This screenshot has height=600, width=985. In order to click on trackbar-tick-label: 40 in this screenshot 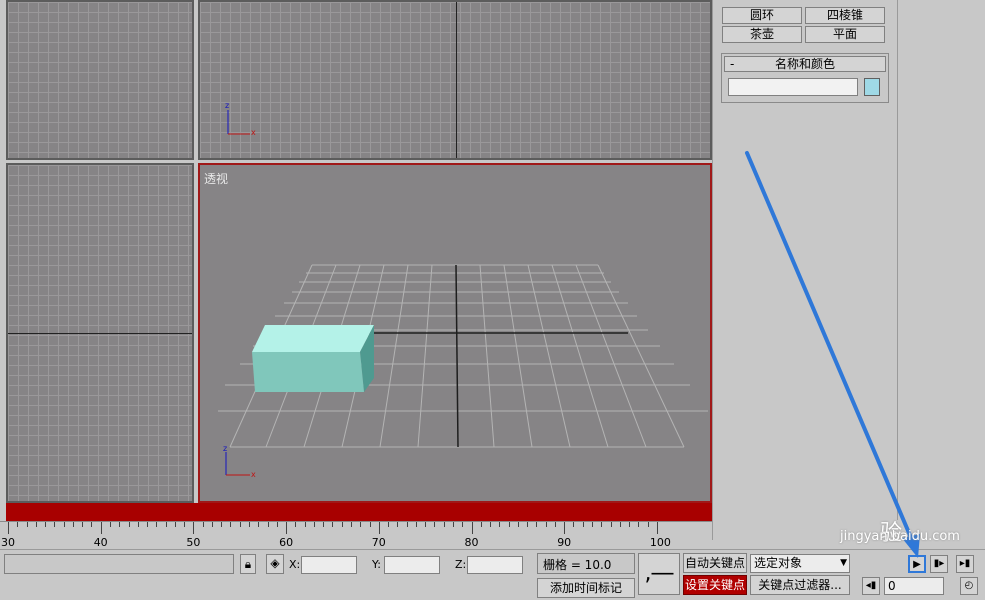, I will do `click(100, 542)`.